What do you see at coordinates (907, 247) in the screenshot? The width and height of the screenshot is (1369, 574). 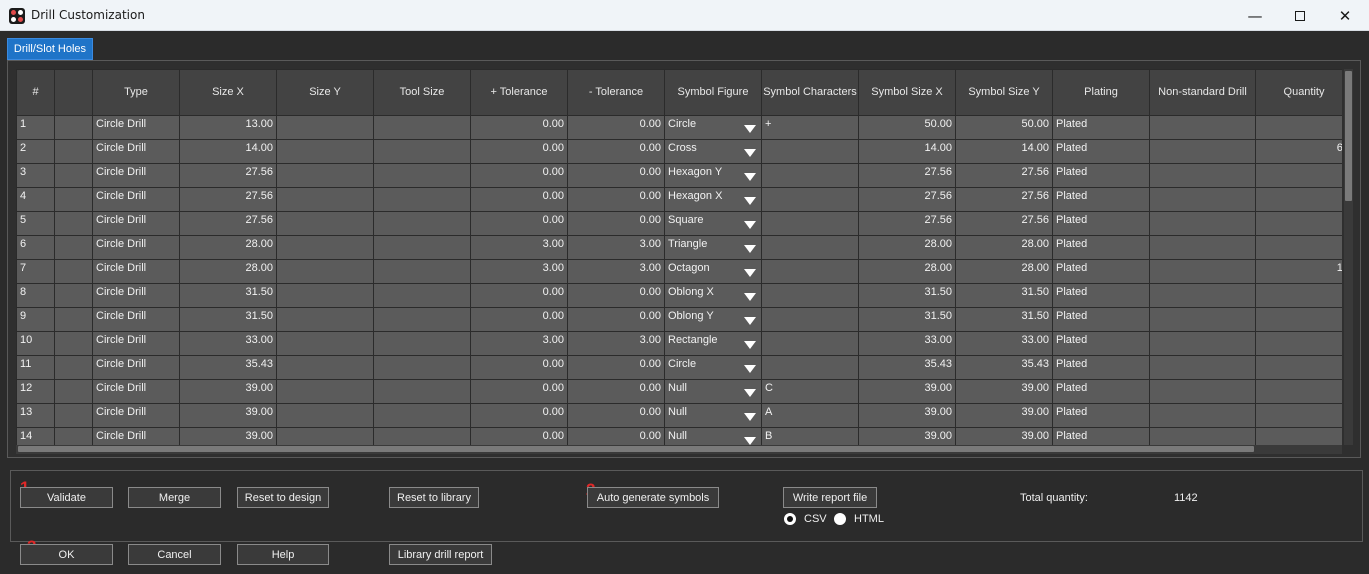 I see `cell-sym-x: 28.00` at bounding box center [907, 247].